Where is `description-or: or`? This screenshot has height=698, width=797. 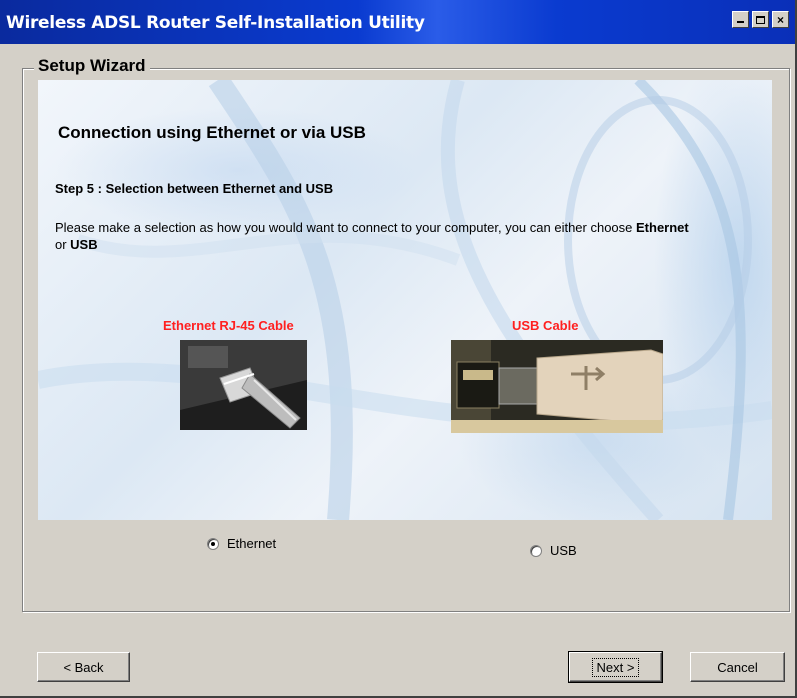 description-or: or is located at coordinates (63, 244).